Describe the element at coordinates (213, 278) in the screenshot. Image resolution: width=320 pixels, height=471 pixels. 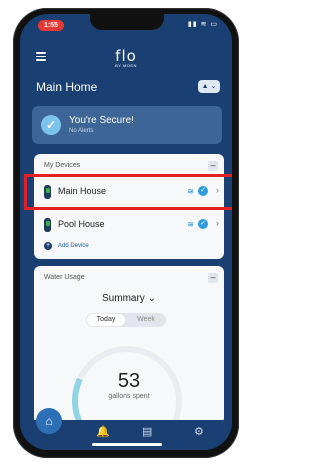
I see `usage-collapse-button: –` at that location.